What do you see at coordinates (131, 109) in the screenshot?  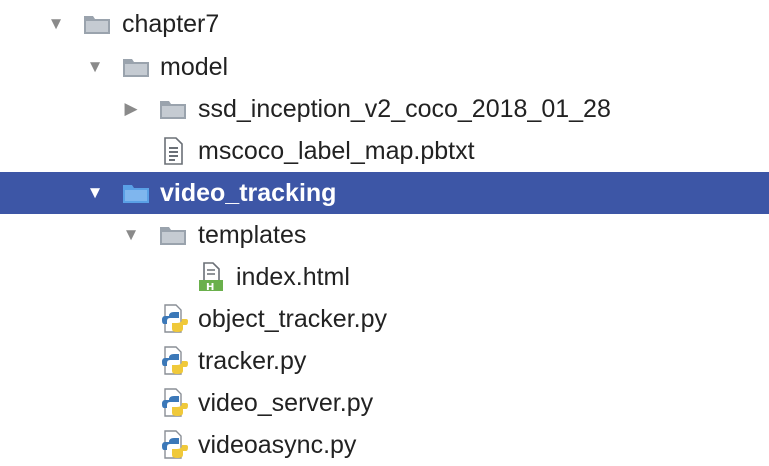 I see `collapse-arrow-icon: ▶` at bounding box center [131, 109].